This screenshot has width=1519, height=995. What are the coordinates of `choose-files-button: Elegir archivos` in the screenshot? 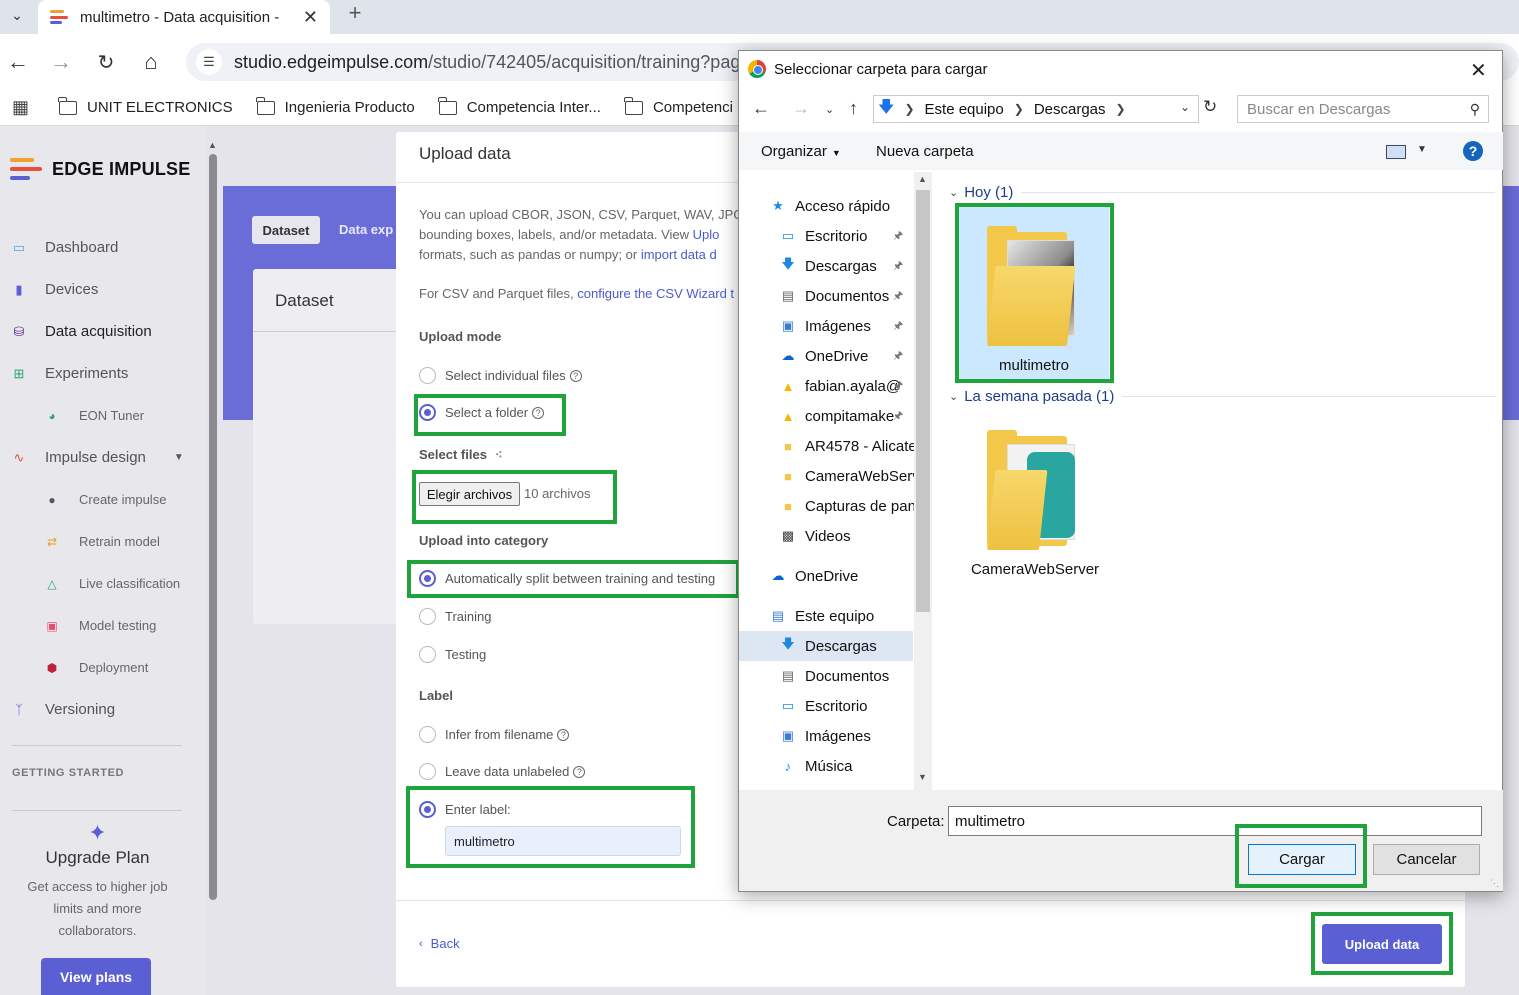 It's located at (469, 494).